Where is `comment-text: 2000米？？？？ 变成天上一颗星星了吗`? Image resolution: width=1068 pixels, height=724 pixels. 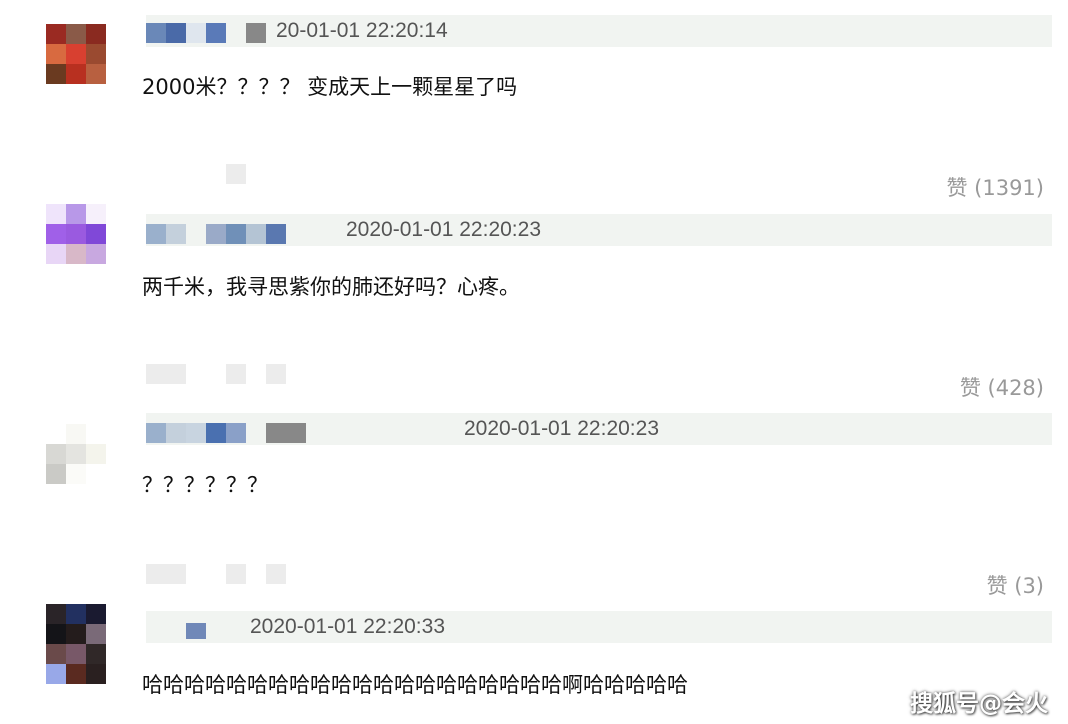 comment-text: 2000米？？？？ 变成天上一颗星星了吗 is located at coordinates (330, 87).